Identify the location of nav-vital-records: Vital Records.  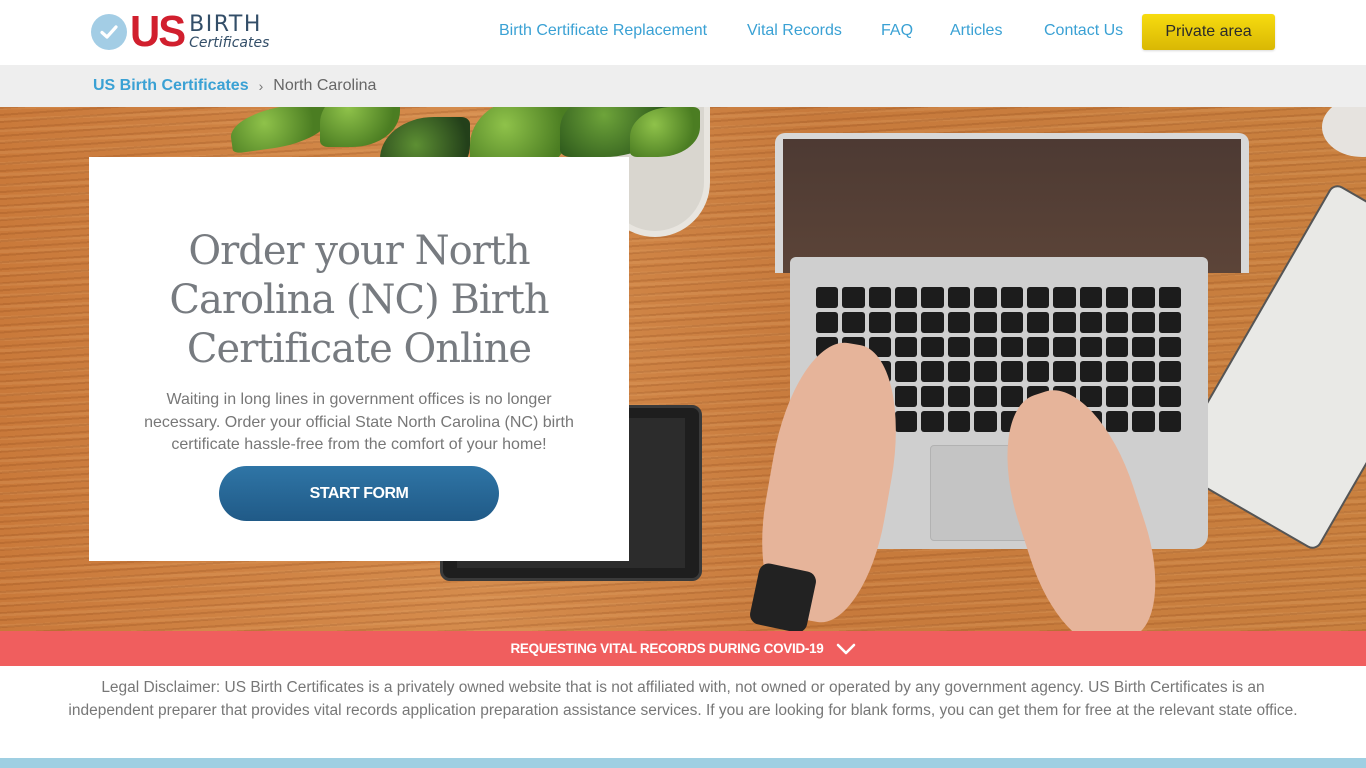
(794, 31).